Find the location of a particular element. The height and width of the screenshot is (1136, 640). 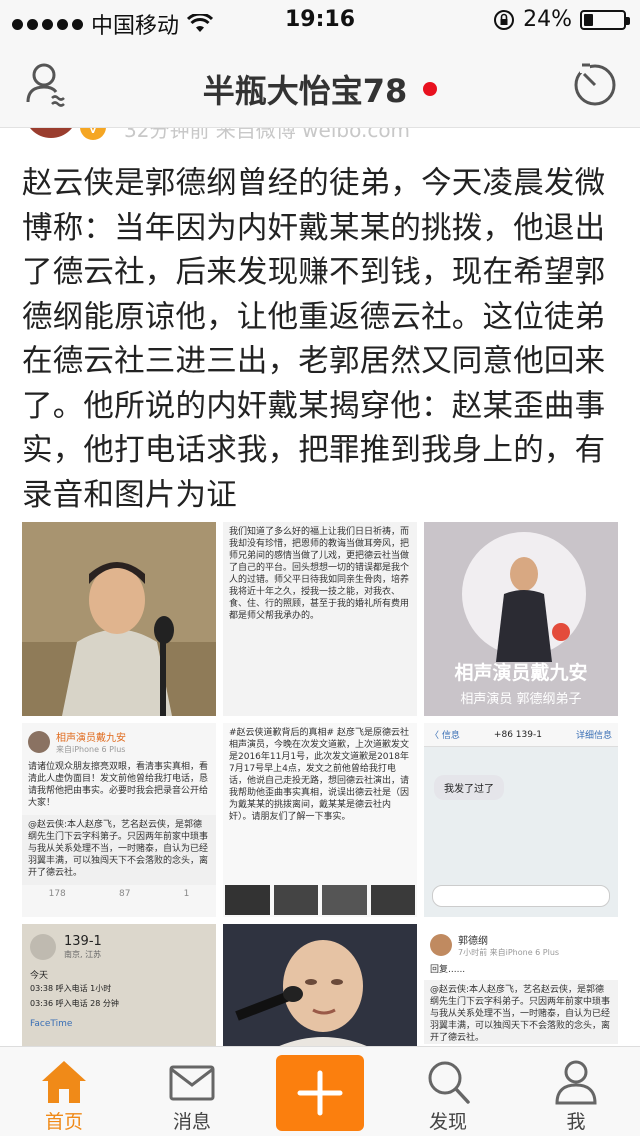

image-call-row-1: 03:38 呼入电话 1小时 is located at coordinates (71, 988).